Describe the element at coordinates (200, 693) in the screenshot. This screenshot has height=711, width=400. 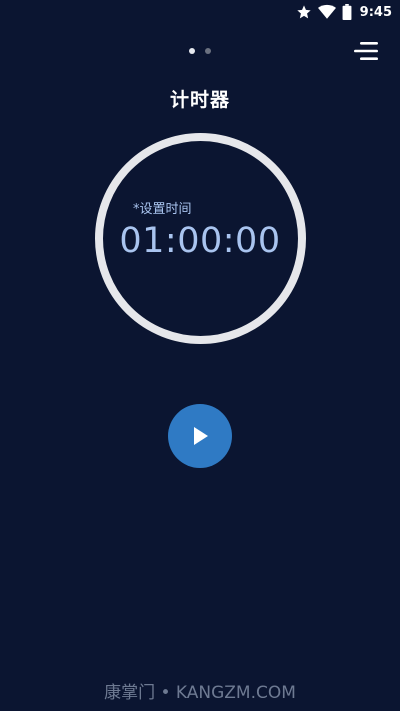
I see `watermark: 康掌门 • KANGZM.COM` at that location.